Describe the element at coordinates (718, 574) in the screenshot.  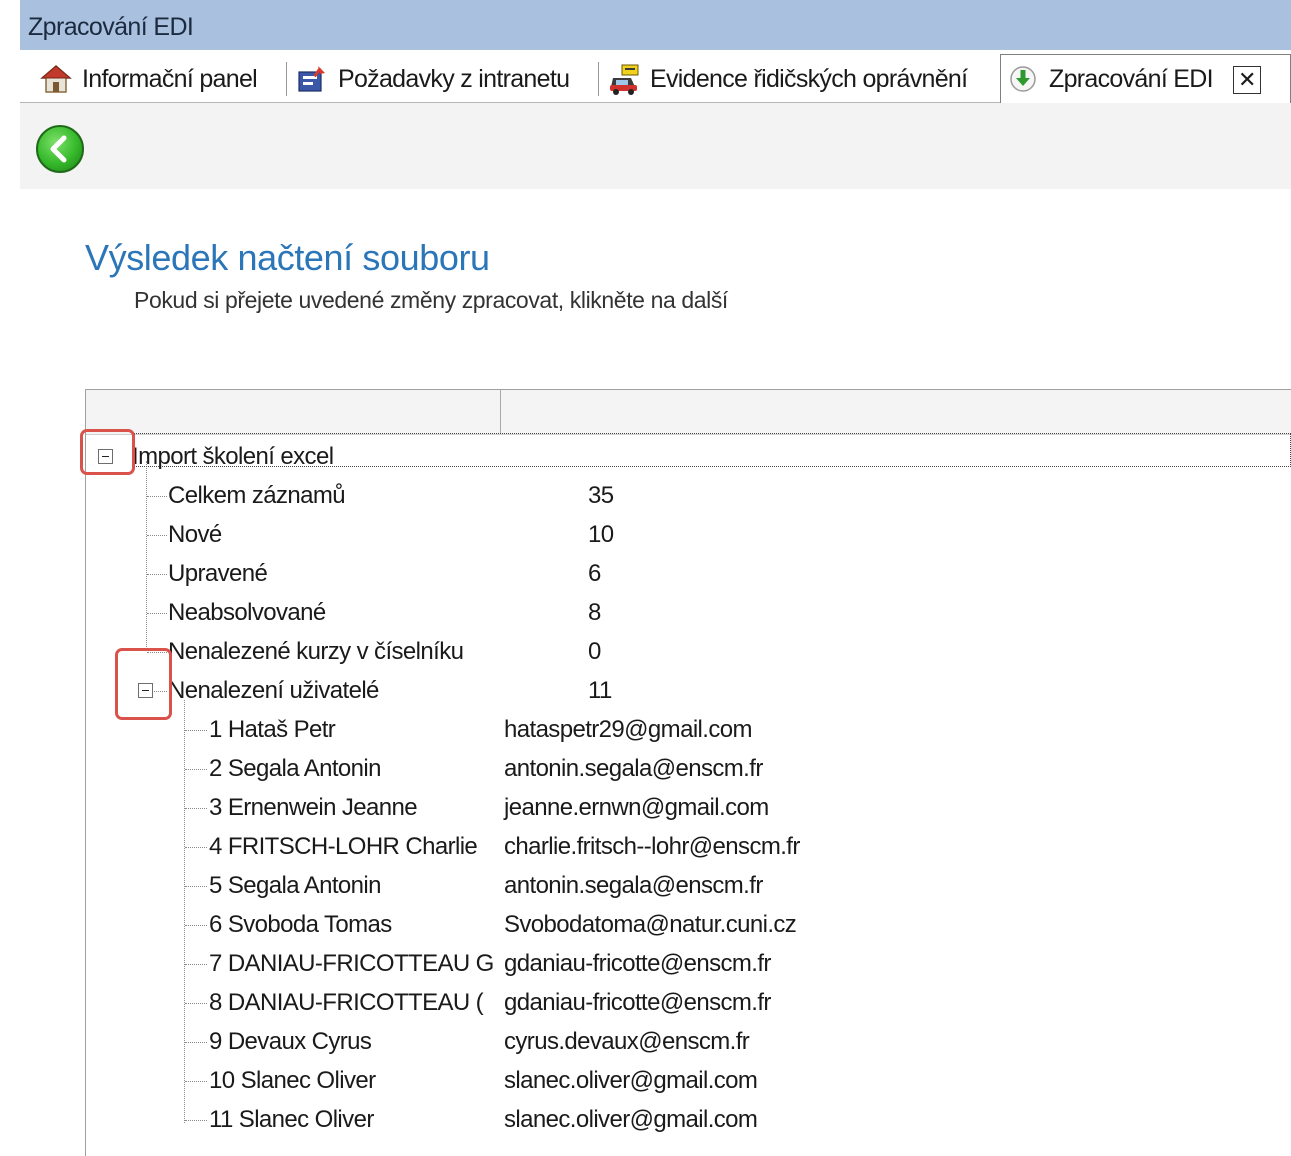
I see `tree-node-summary: Upravené 6` at that location.